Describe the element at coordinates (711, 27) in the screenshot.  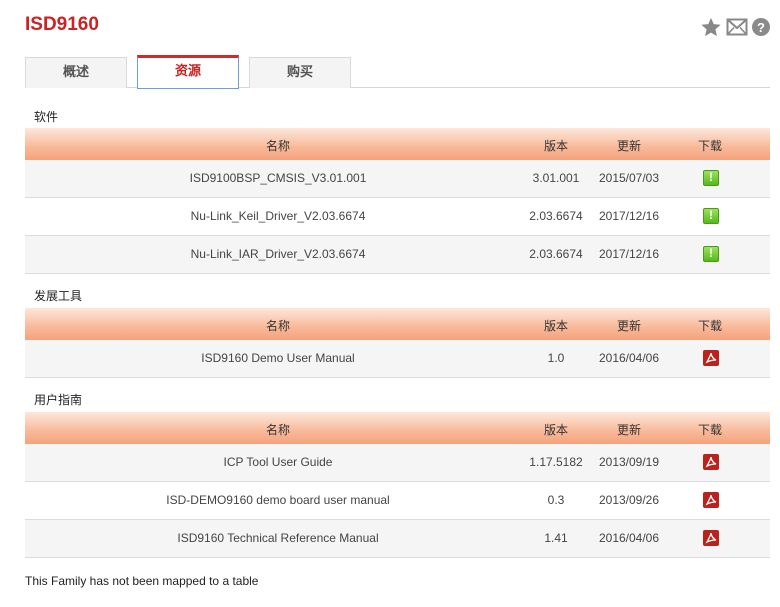
I see `star-icon` at that location.